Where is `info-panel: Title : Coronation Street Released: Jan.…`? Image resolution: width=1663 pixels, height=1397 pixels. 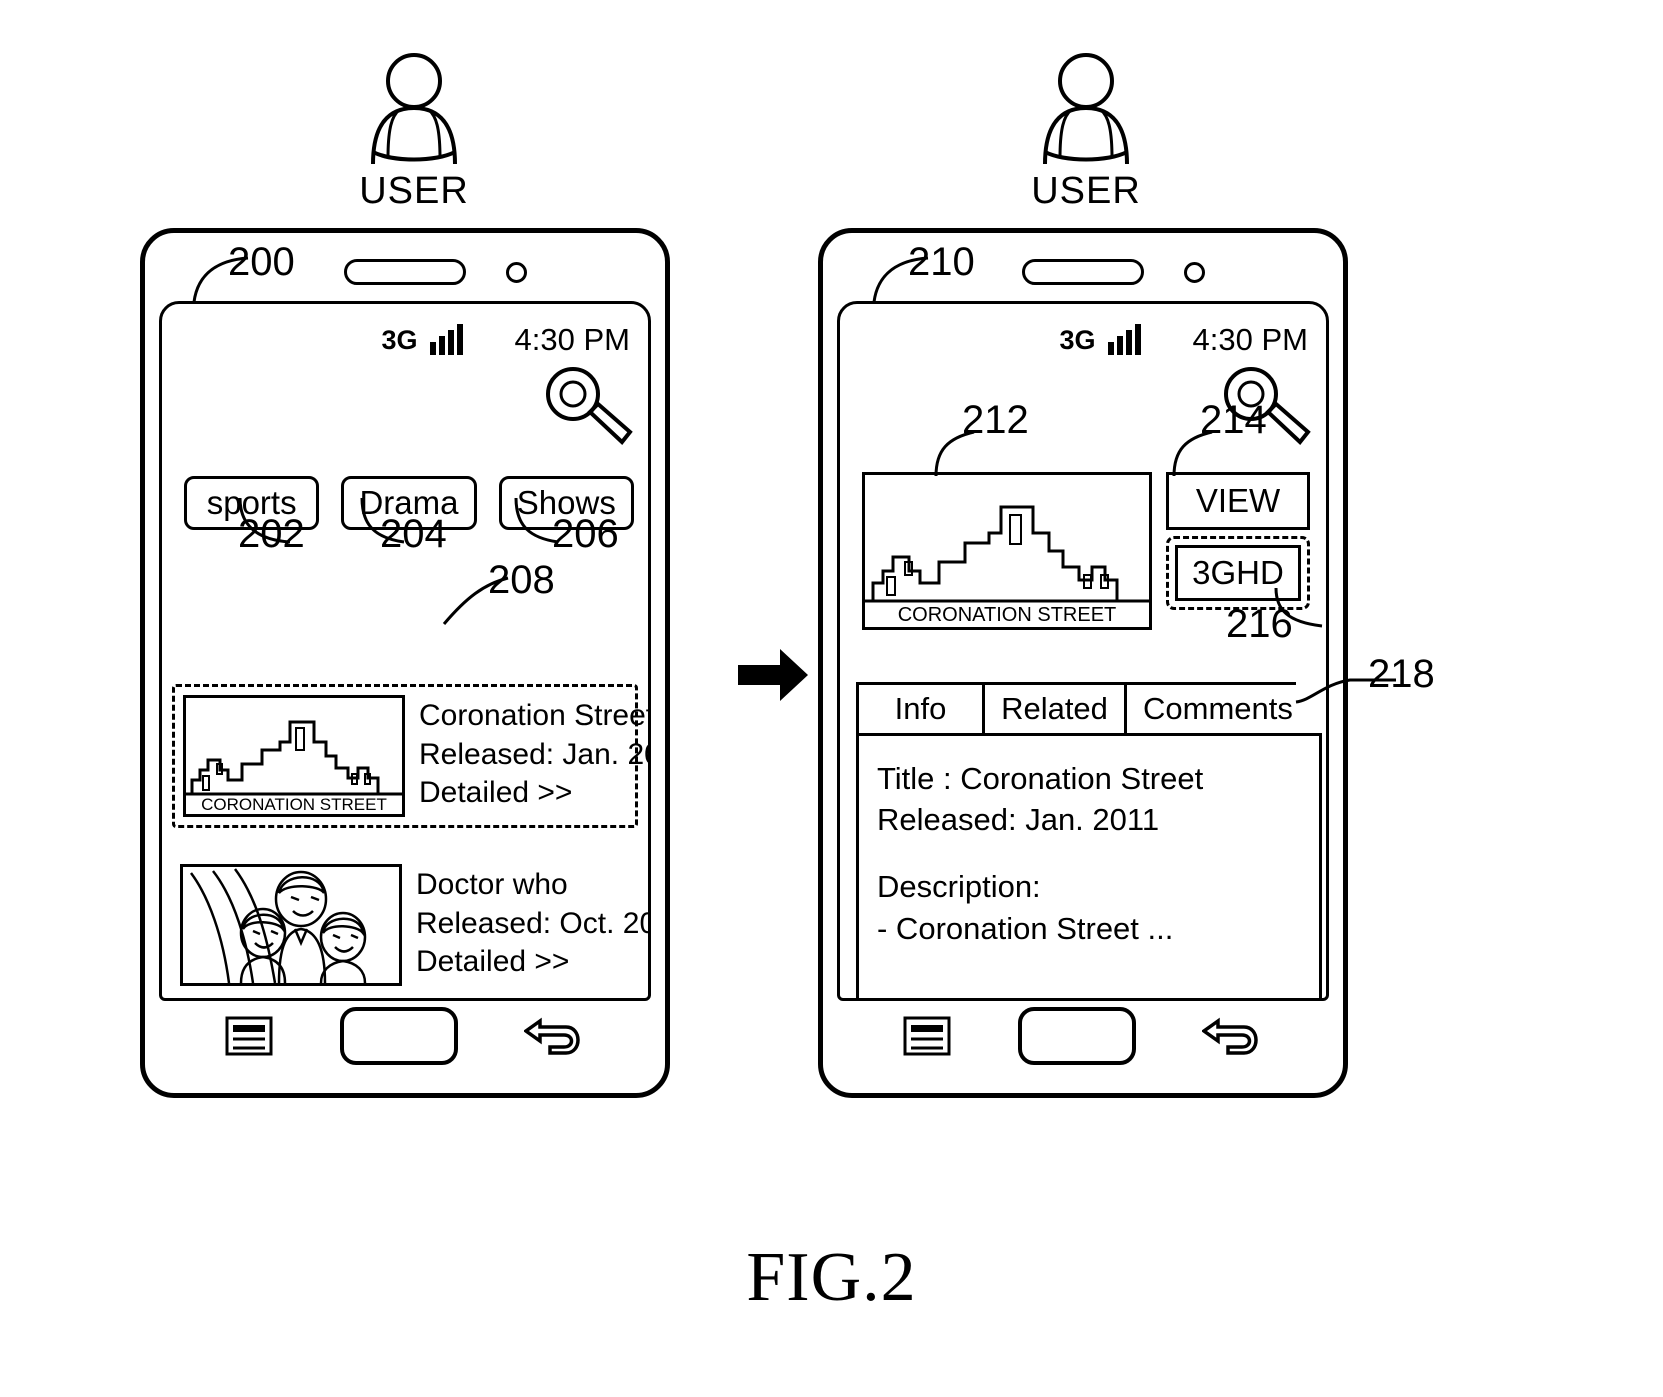 info-panel: Title : Coronation Street Released: Jan.… is located at coordinates (1089, 865).